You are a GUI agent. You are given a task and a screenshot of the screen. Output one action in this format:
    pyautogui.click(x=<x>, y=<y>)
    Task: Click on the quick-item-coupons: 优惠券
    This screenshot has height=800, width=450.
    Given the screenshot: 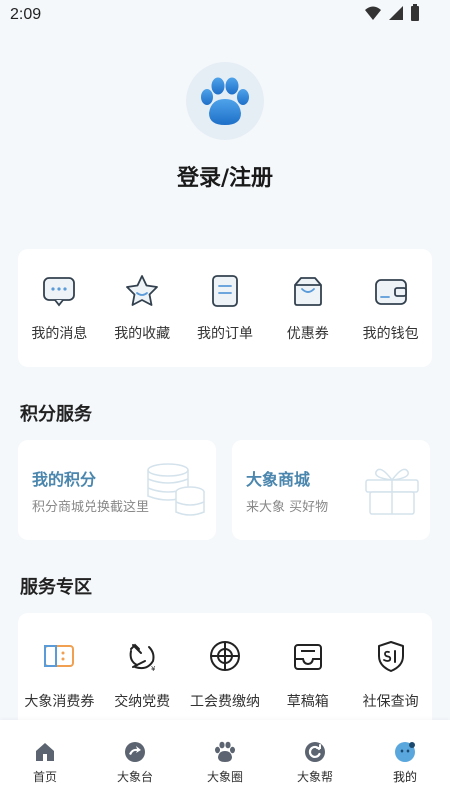 What is the action you would take?
    pyautogui.click(x=308, y=308)
    